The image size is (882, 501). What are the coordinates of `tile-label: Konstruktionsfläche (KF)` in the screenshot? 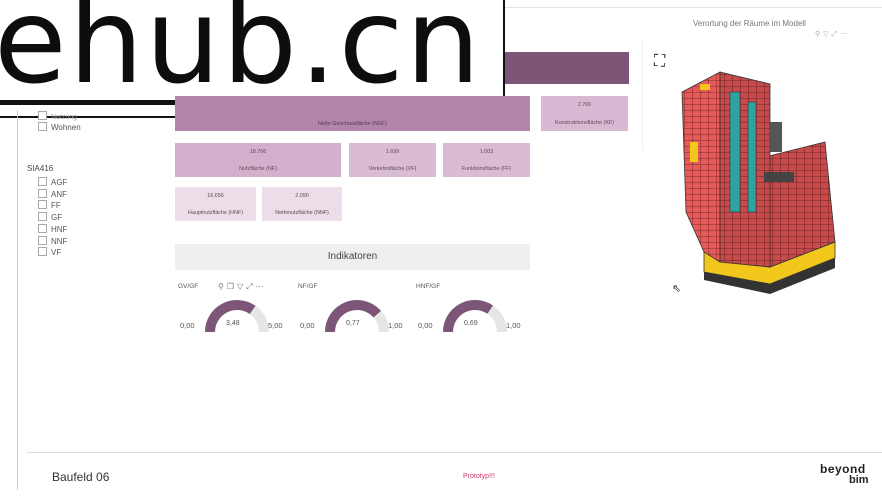 It's located at (584, 123).